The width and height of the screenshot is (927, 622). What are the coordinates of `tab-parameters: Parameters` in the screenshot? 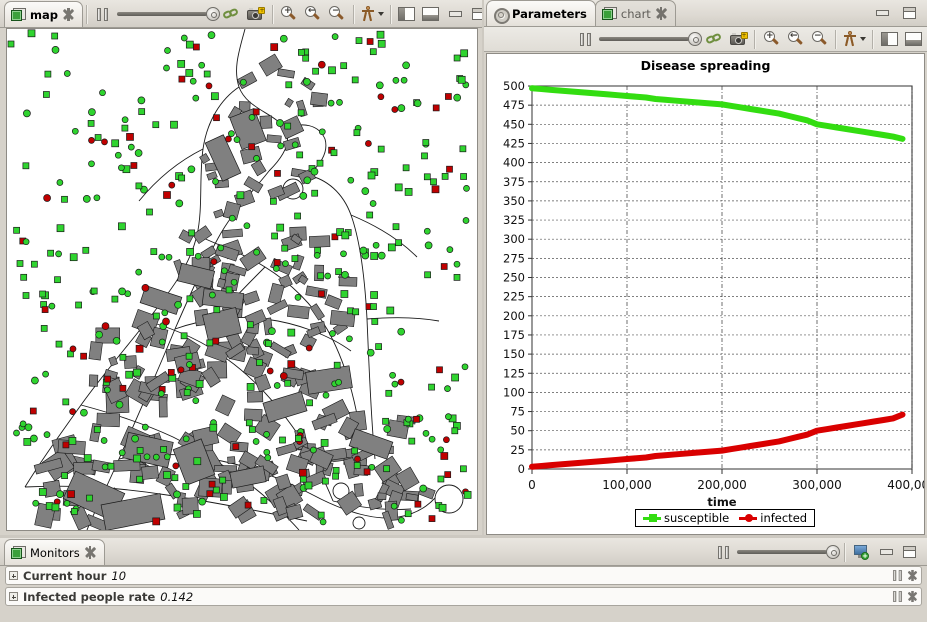 It's located at (541, 13).